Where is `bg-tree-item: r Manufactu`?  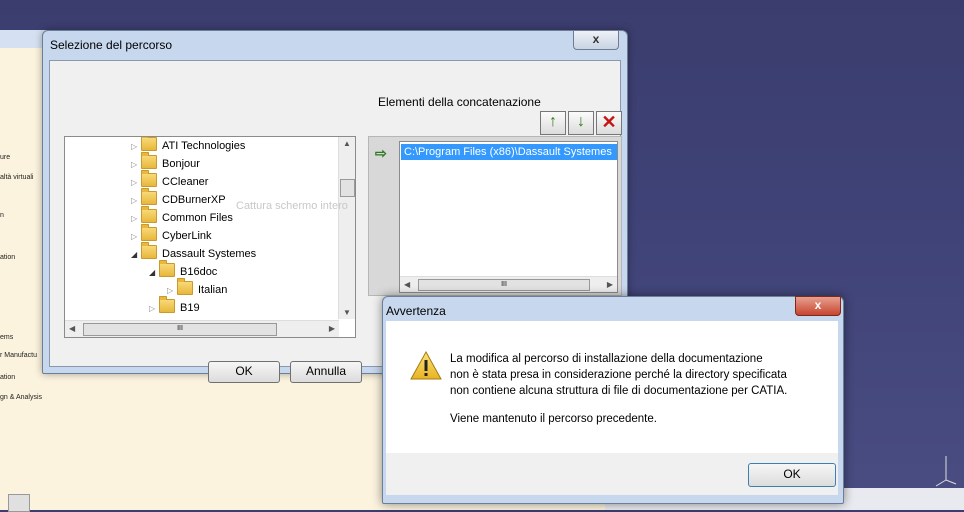
bg-tree-item: r Manufactu is located at coordinates (18, 355).